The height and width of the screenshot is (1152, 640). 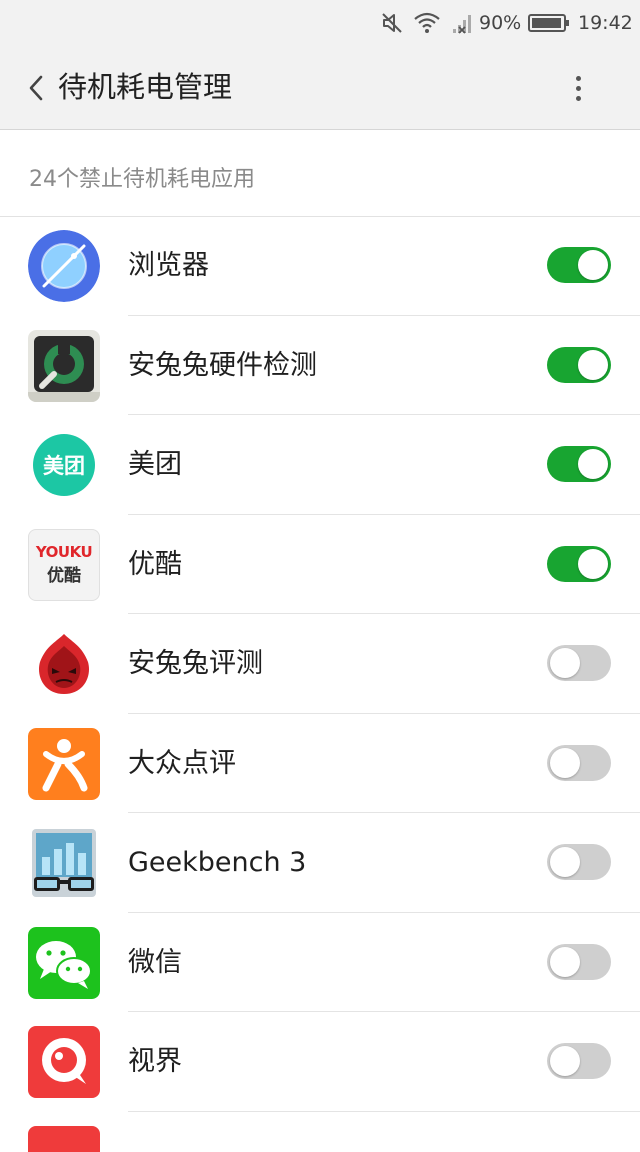 What do you see at coordinates (155, 464) in the screenshot?
I see `app-name: 美团` at bounding box center [155, 464].